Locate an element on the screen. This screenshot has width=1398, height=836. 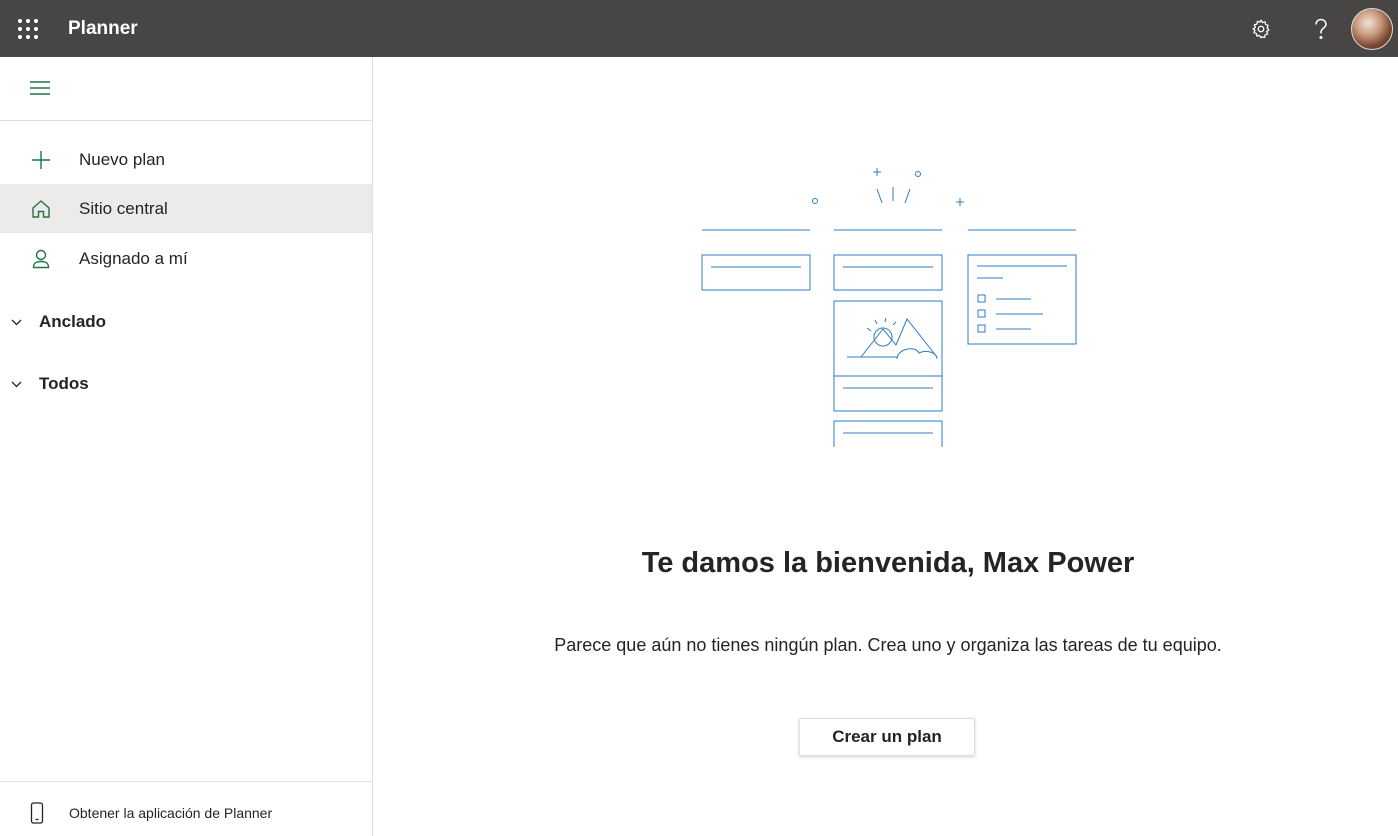
sidebar-item-label: Sitio central is located at coordinates (123, 208).